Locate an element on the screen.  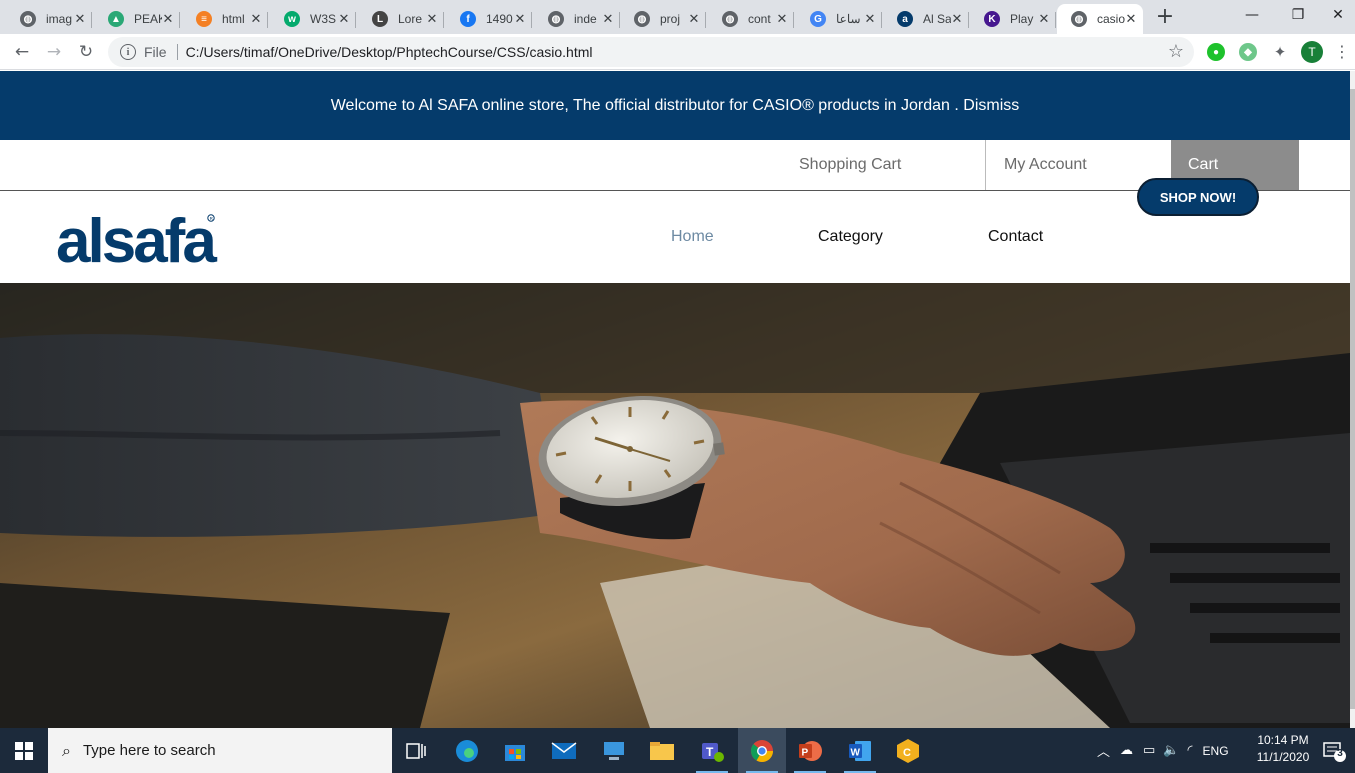
lorem-icon: L is located at coordinates (380, 19).